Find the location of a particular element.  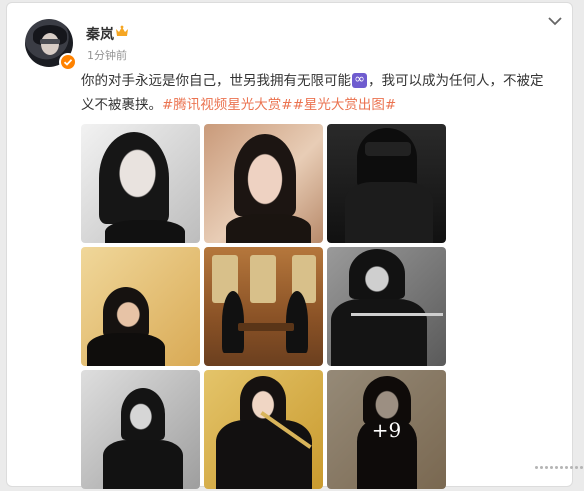

hashtag-link: #星光大赏出图# is located at coordinates (345, 105).